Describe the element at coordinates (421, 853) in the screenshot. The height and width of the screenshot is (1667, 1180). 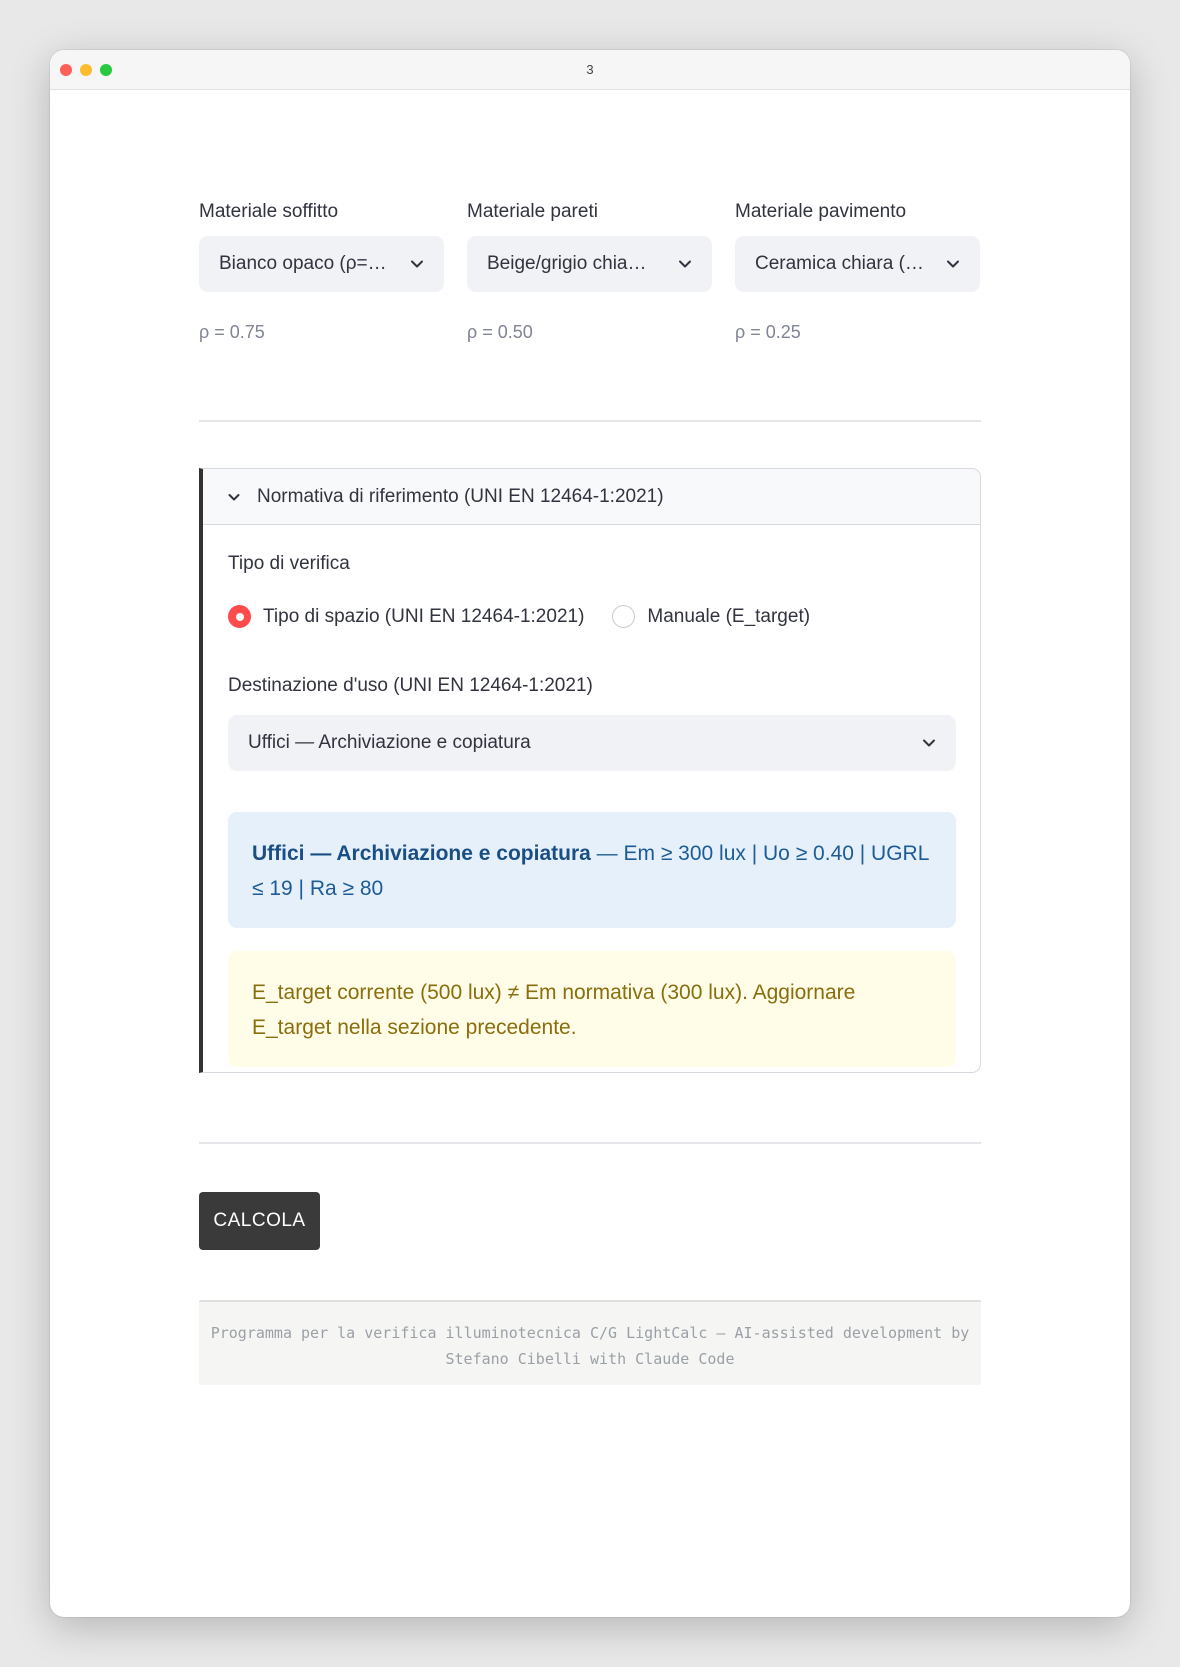
I see `info-title: Uffici — Archiviazione e copiatura` at that location.